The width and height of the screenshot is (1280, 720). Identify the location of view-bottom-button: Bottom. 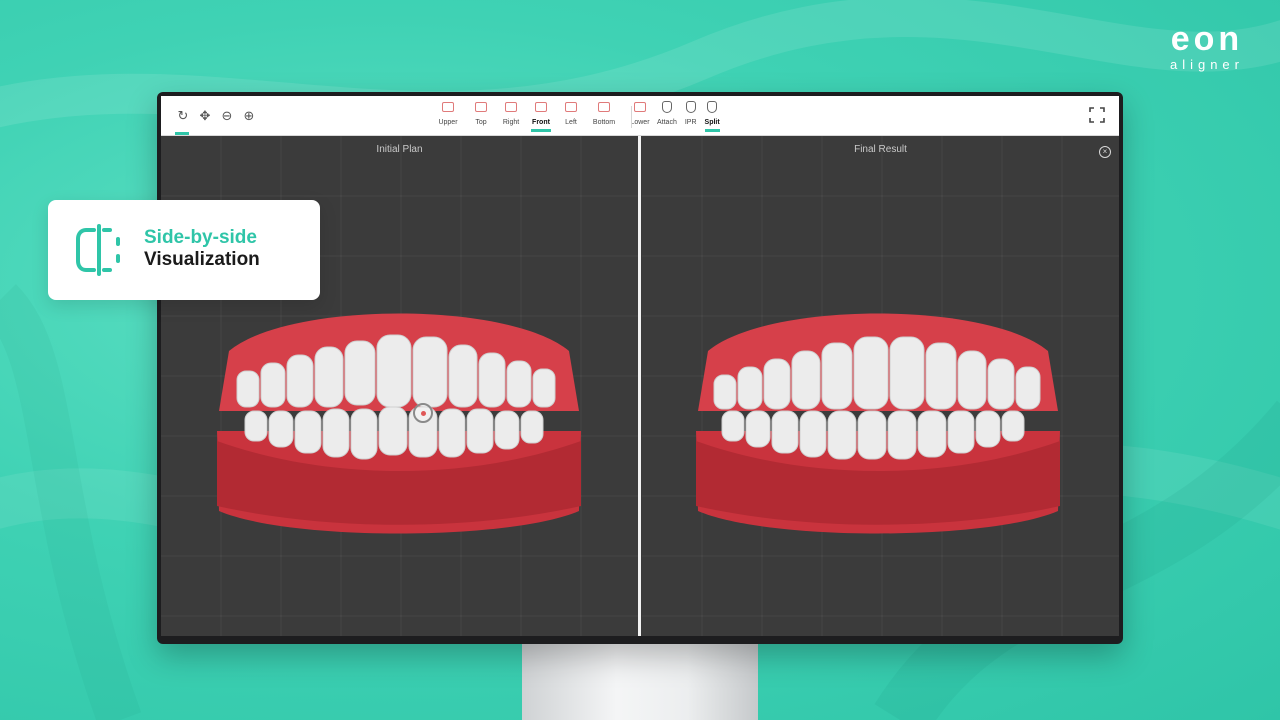
(604, 113).